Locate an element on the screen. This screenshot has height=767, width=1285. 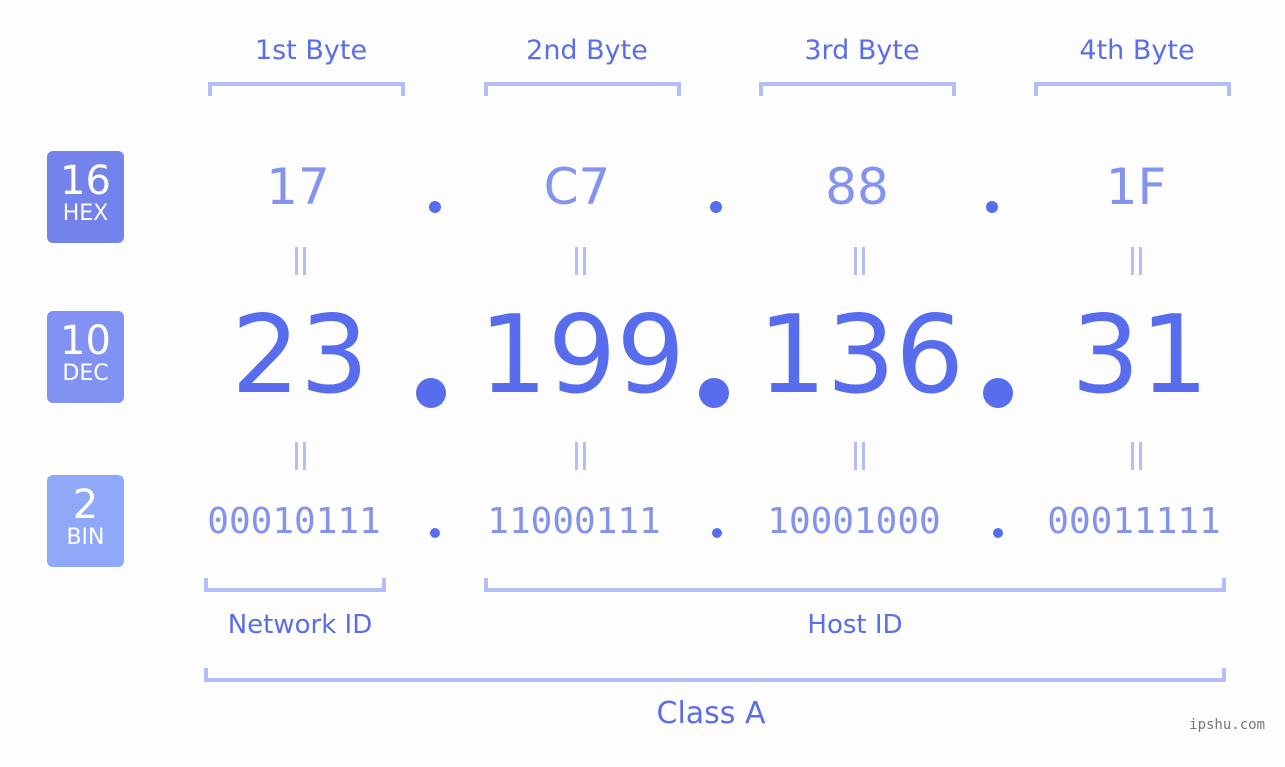
dec-badge-number: 10 is located at coordinates (85, 341).